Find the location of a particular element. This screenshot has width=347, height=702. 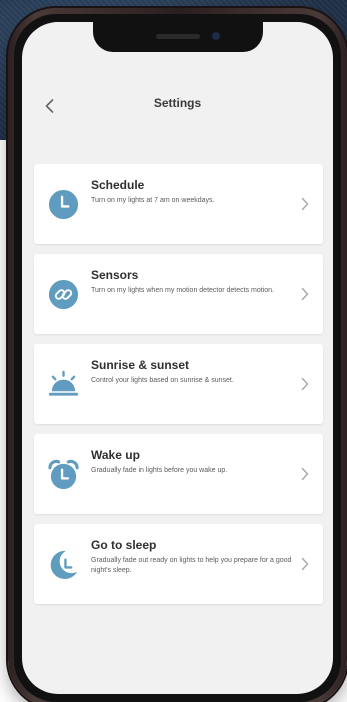

phone-notch is located at coordinates (177, 37).